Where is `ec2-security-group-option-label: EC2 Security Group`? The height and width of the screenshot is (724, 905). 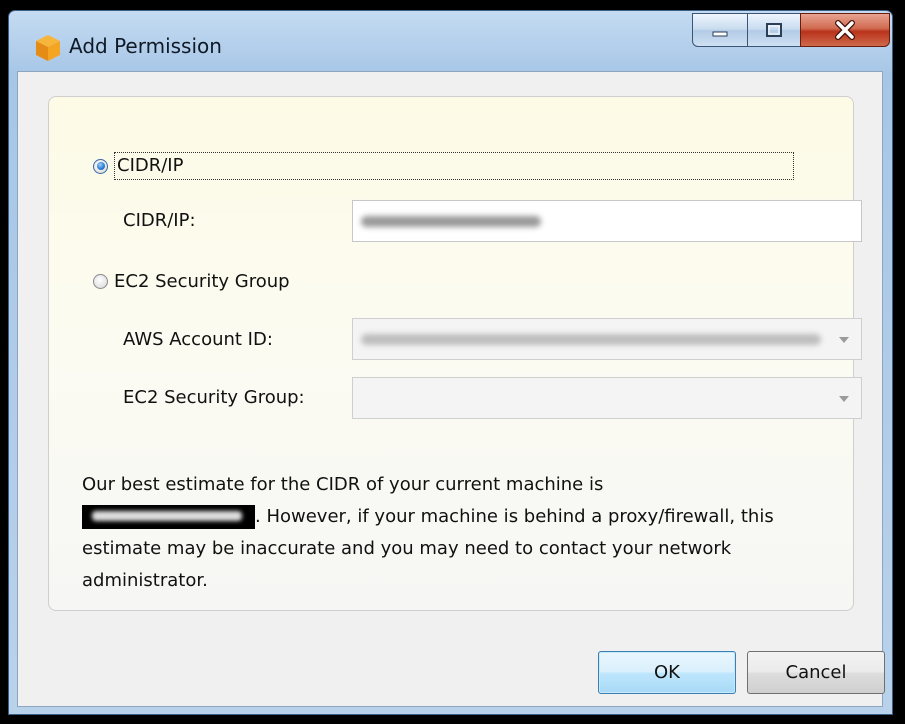 ec2-security-group-option-label: EC2 Security Group is located at coordinates (202, 281).